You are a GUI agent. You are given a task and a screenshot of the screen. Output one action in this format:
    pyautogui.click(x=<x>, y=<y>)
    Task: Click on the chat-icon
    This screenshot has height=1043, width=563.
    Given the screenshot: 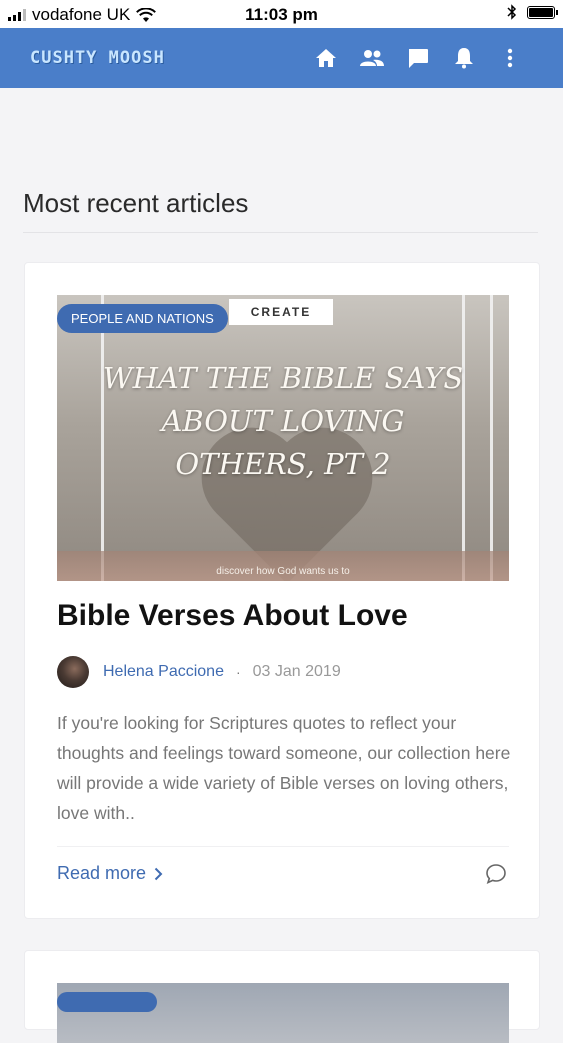 What is the action you would take?
    pyautogui.click(x=418, y=58)
    